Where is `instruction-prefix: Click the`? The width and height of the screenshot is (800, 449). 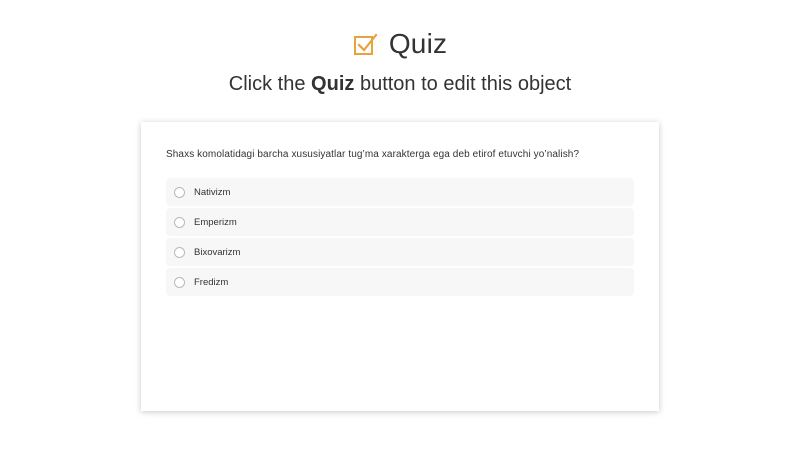
instruction-prefix: Click the is located at coordinates (270, 84).